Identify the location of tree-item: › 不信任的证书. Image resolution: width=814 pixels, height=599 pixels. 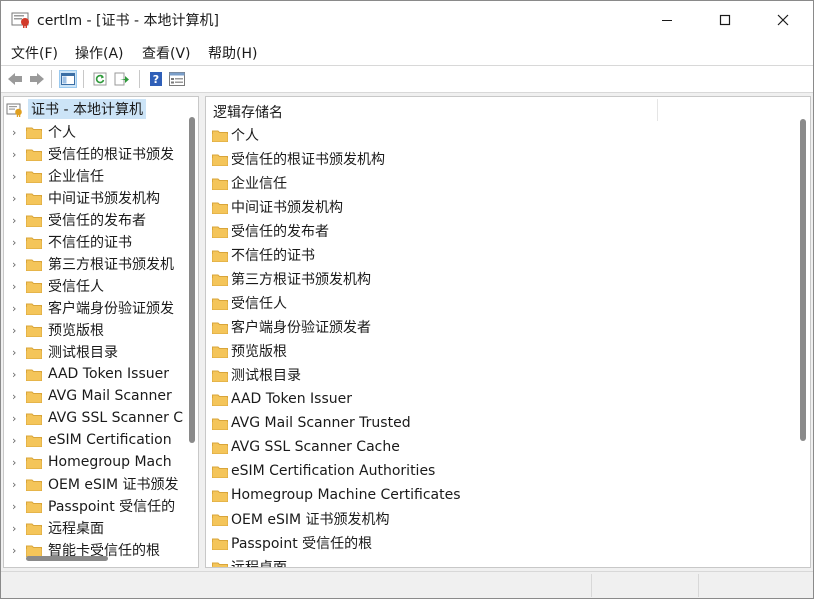
(101, 242).